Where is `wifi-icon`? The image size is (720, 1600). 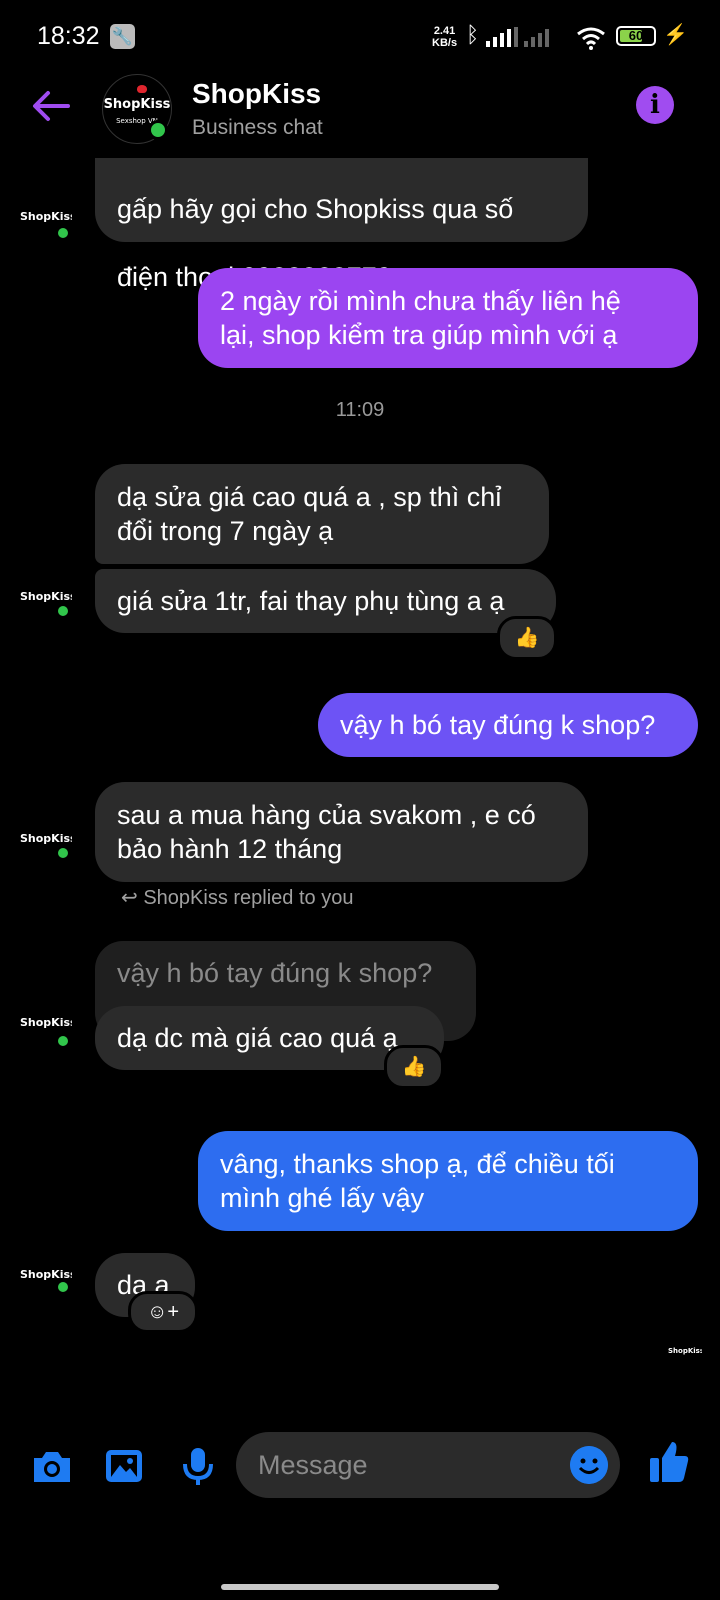
wifi-icon is located at coordinates (591, 38).